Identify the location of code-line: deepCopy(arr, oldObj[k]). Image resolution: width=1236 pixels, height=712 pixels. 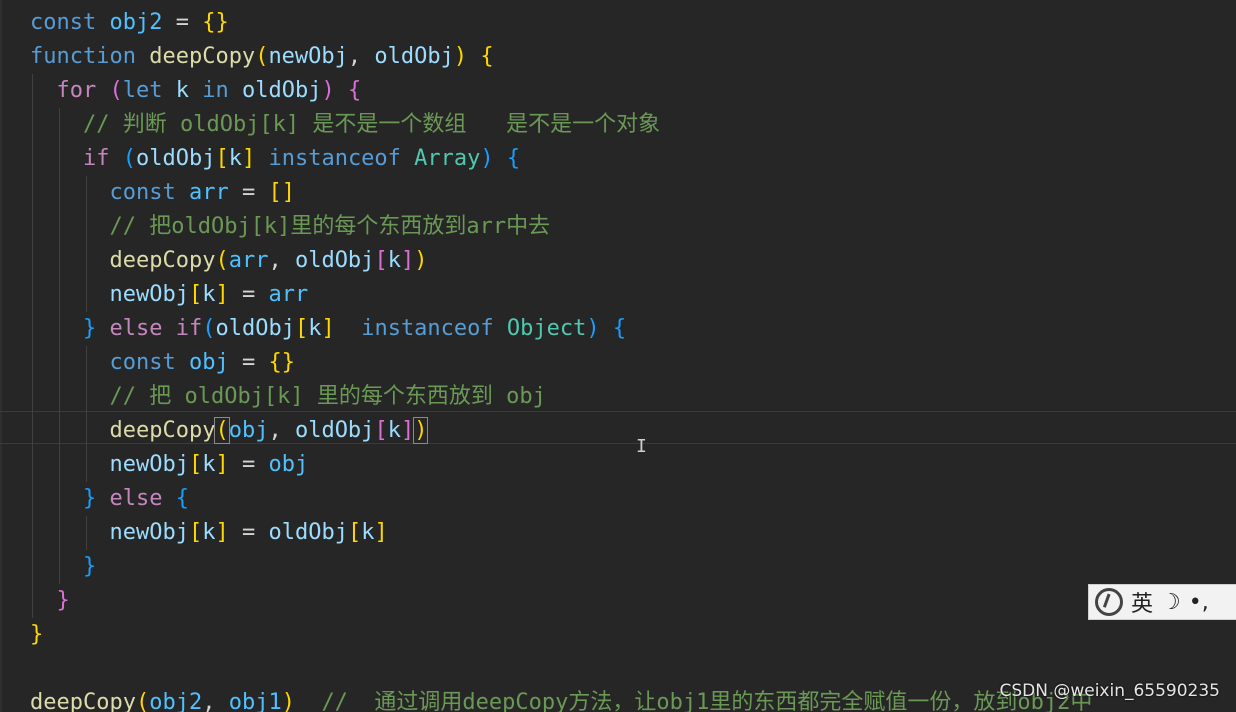
(228, 261).